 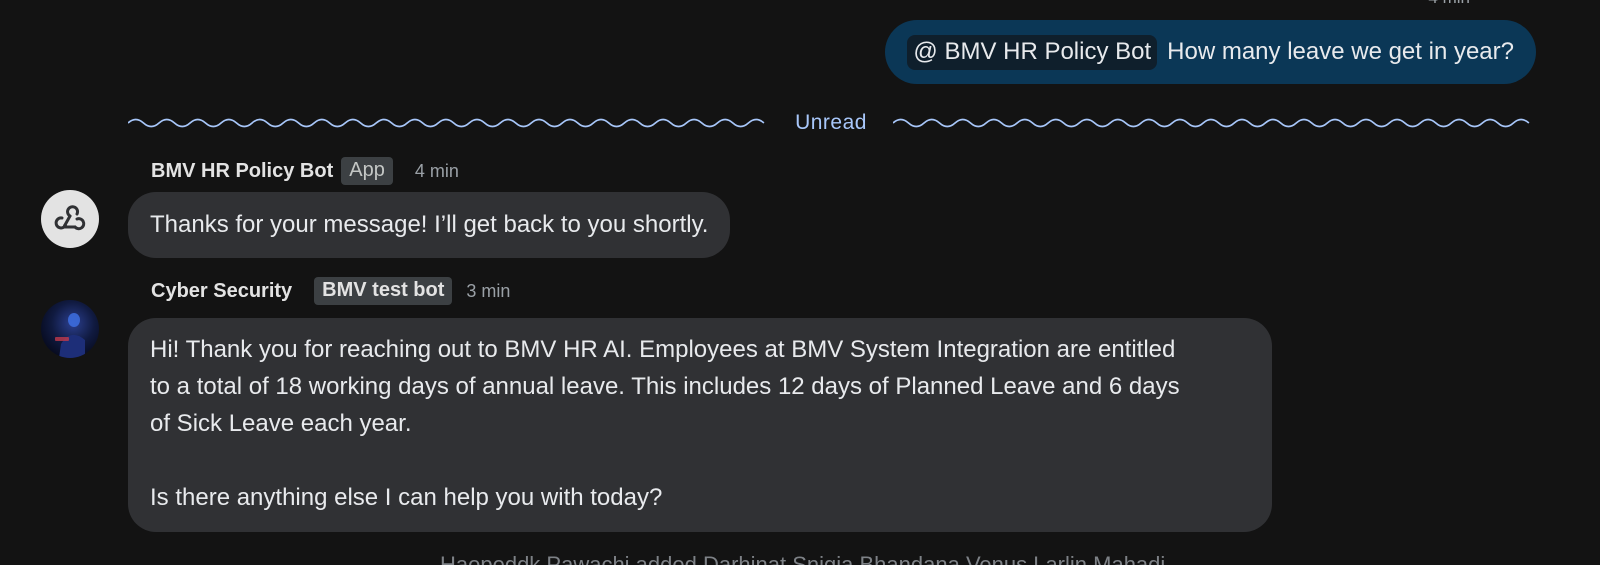 I want to click on sender-name: Cyber Security, so click(x=221, y=291).